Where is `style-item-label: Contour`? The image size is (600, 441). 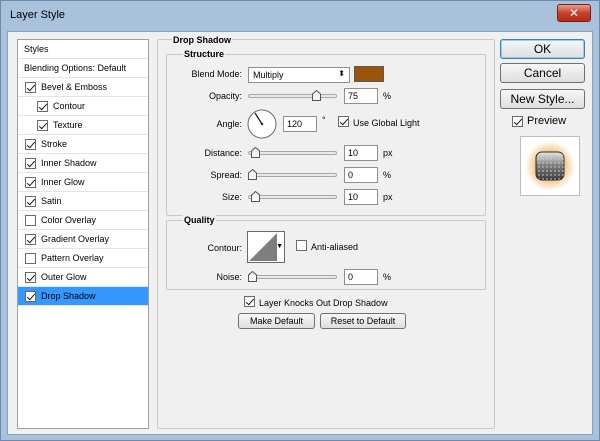 style-item-label: Contour is located at coordinates (69, 106).